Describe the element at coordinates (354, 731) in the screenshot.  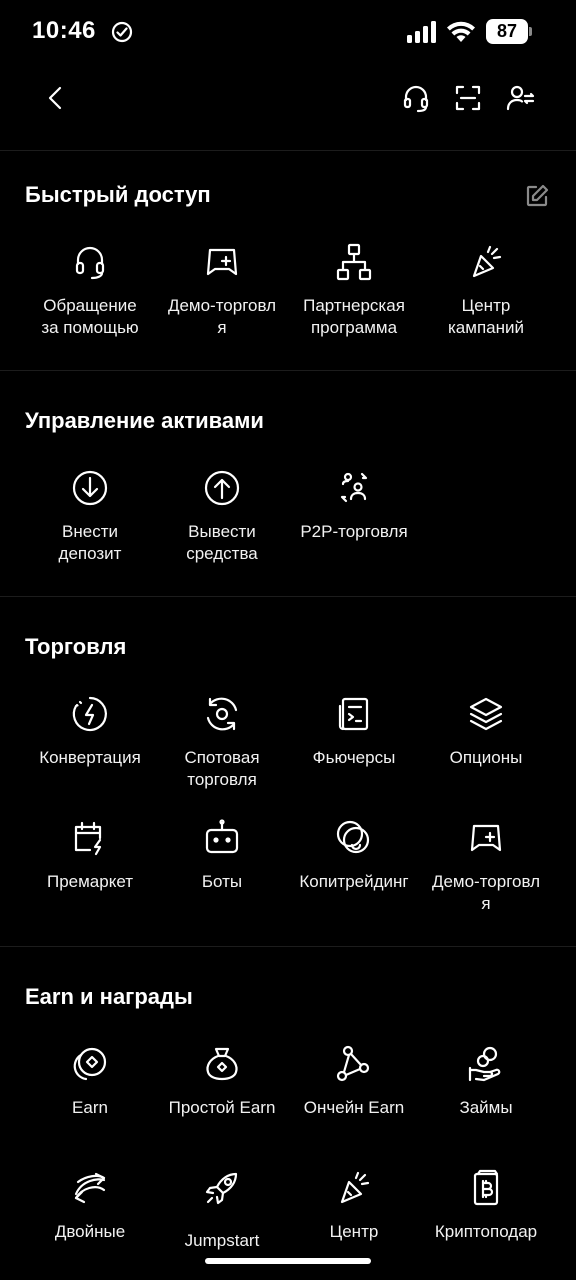
I see `trading-item-futures: Фьючерсы` at that location.